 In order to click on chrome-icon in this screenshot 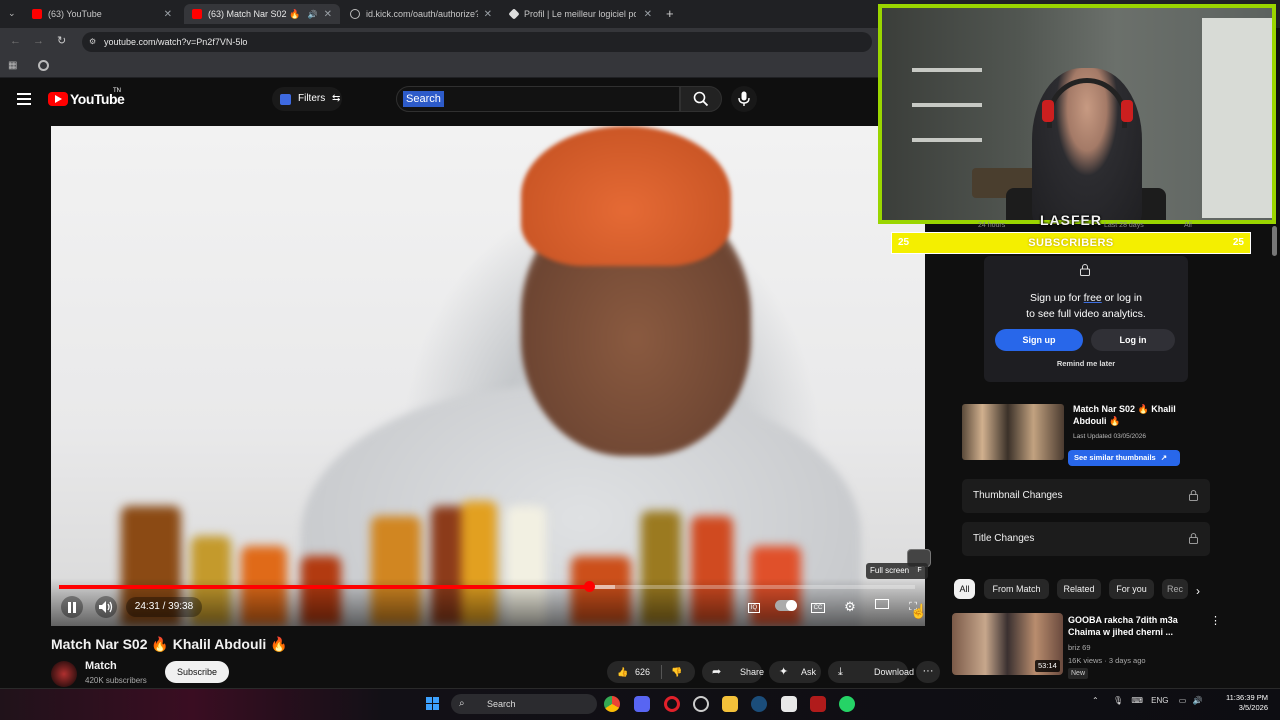, I will do `click(612, 704)`.